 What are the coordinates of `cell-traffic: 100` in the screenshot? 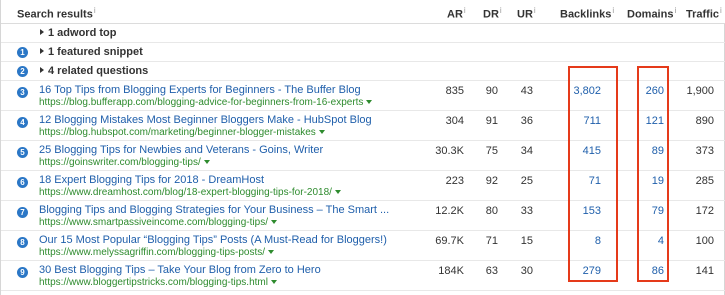 It's located at (704, 241).